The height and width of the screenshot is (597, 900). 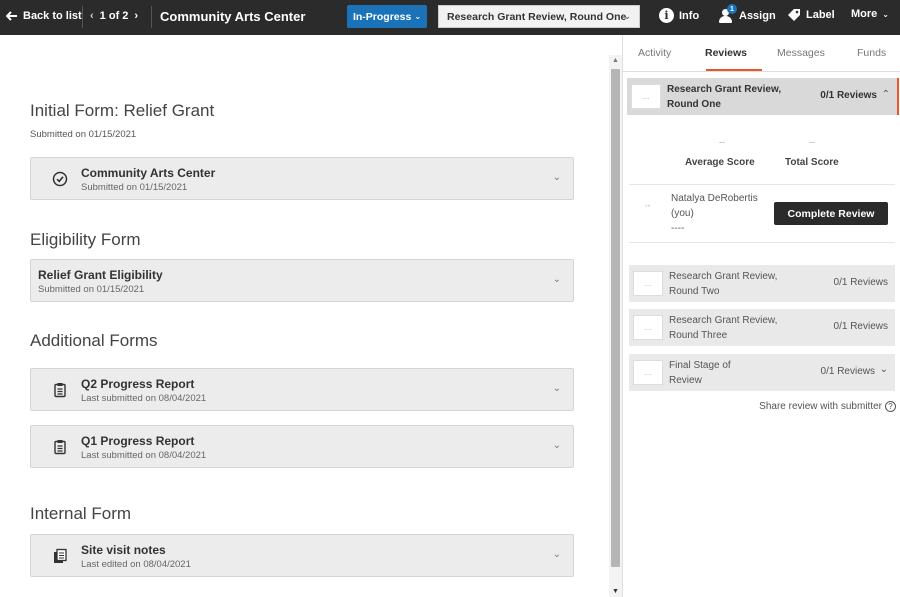 I want to click on back-to-list-button: Back to list, so click(x=44, y=16).